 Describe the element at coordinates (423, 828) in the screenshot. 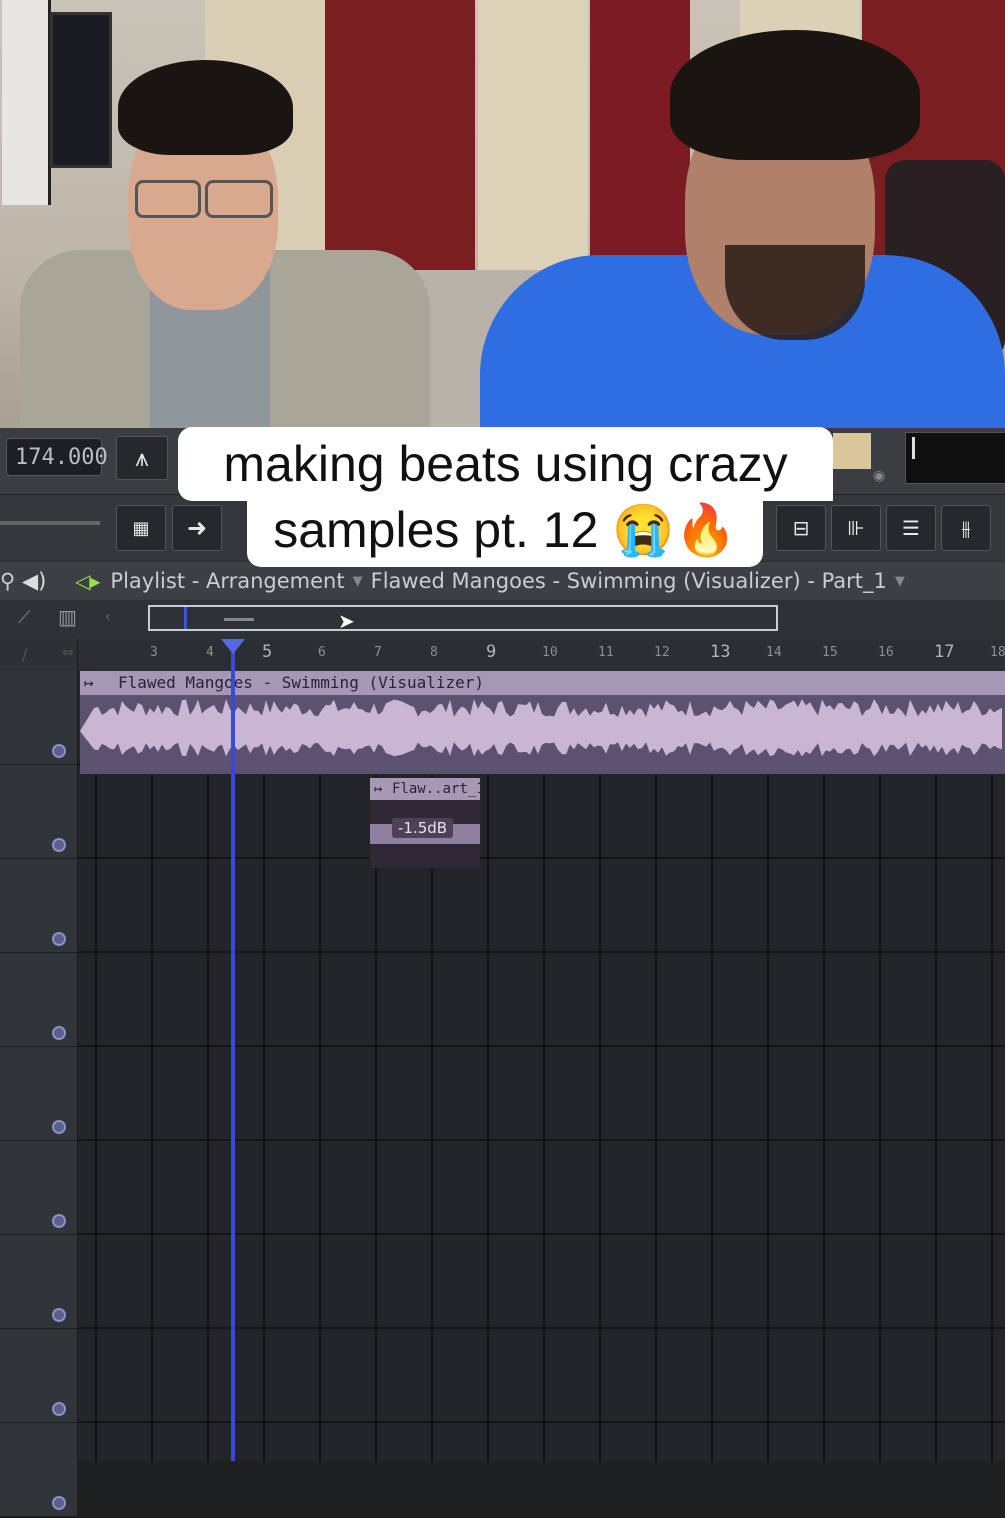

I see `clip-gain-label: -1.5dB` at that location.